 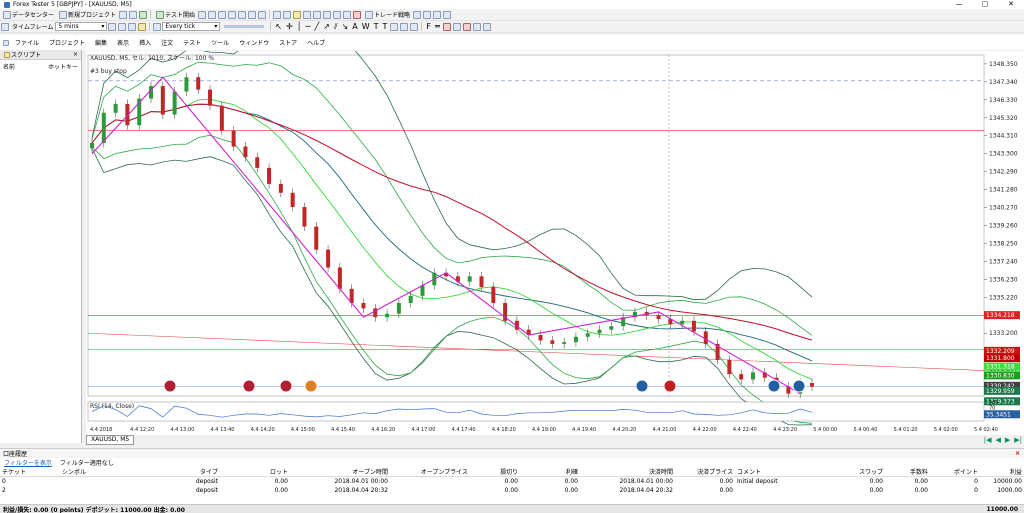 What do you see at coordinates (959, 4) in the screenshot?
I see `minimize-button: —` at bounding box center [959, 4].